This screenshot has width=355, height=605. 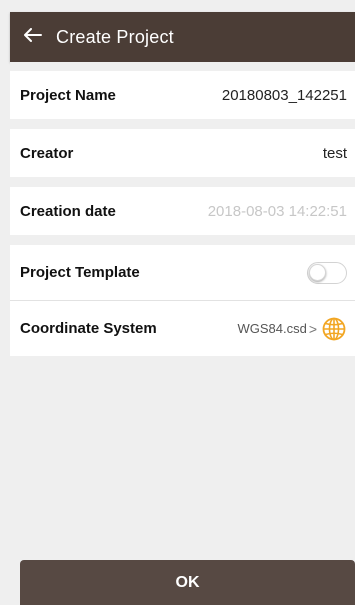 I want to click on project-name-row: Project Name 20180803_142251, so click(x=182, y=95).